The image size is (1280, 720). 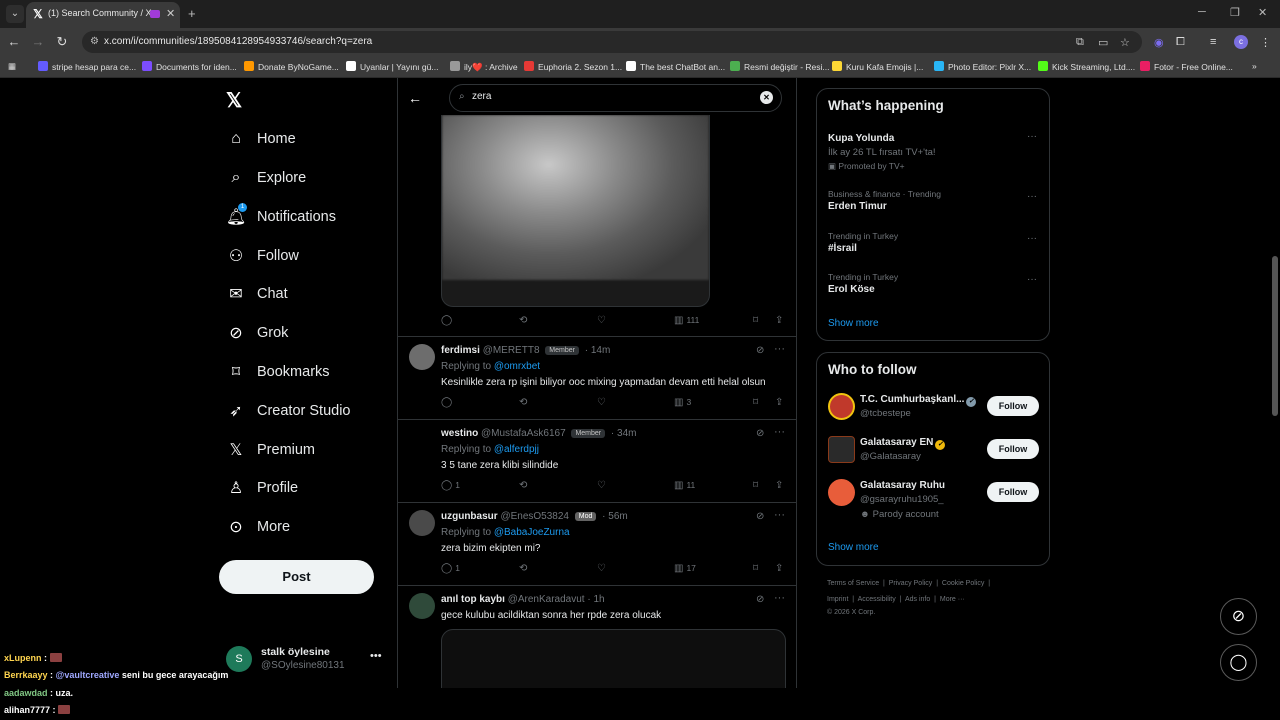 I want to click on footer-link: Ads info, so click(x=917, y=599).